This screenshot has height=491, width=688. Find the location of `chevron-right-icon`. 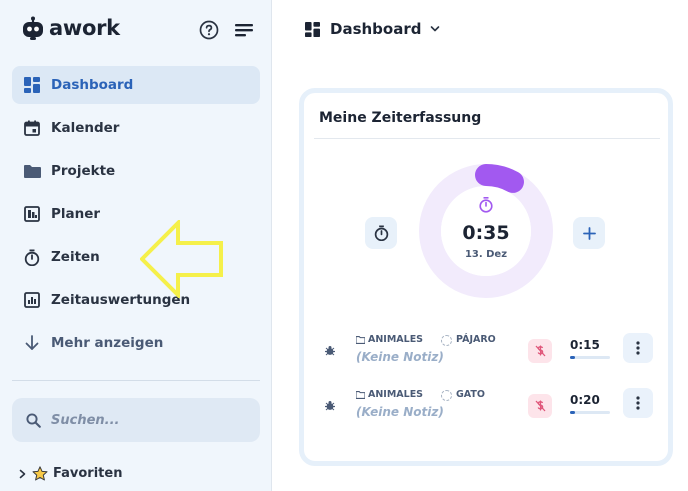

chevron-right-icon is located at coordinates (22, 473).